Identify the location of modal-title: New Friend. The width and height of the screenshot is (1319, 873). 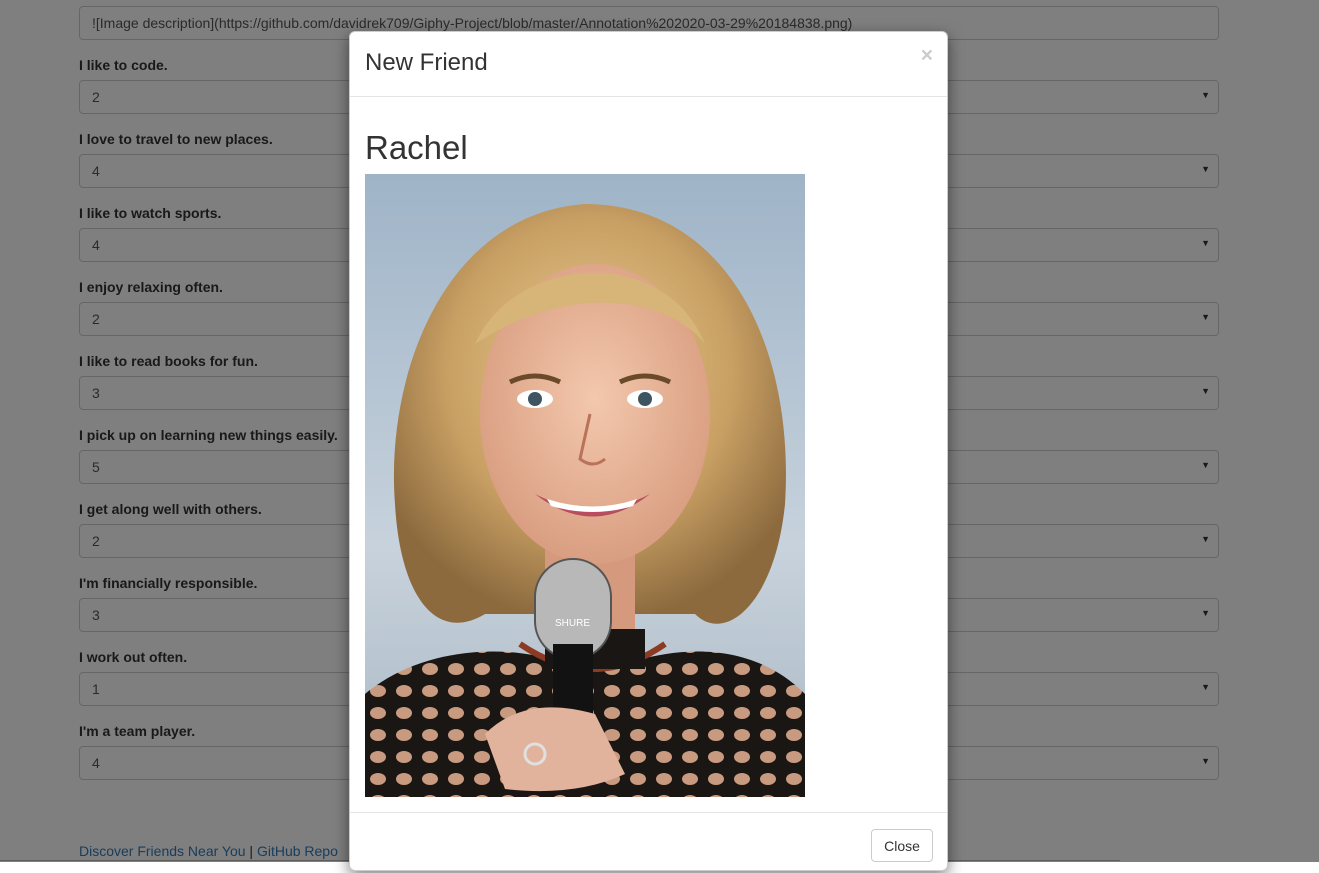
(426, 62).